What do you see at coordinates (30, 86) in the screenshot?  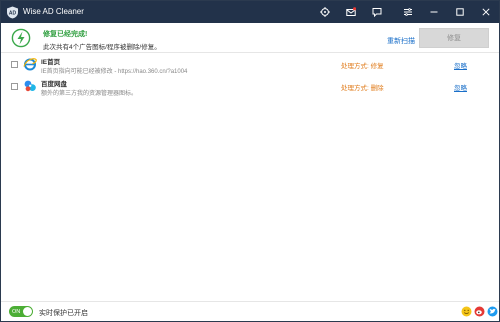 I see `baidu-netdisk-icon` at bounding box center [30, 86].